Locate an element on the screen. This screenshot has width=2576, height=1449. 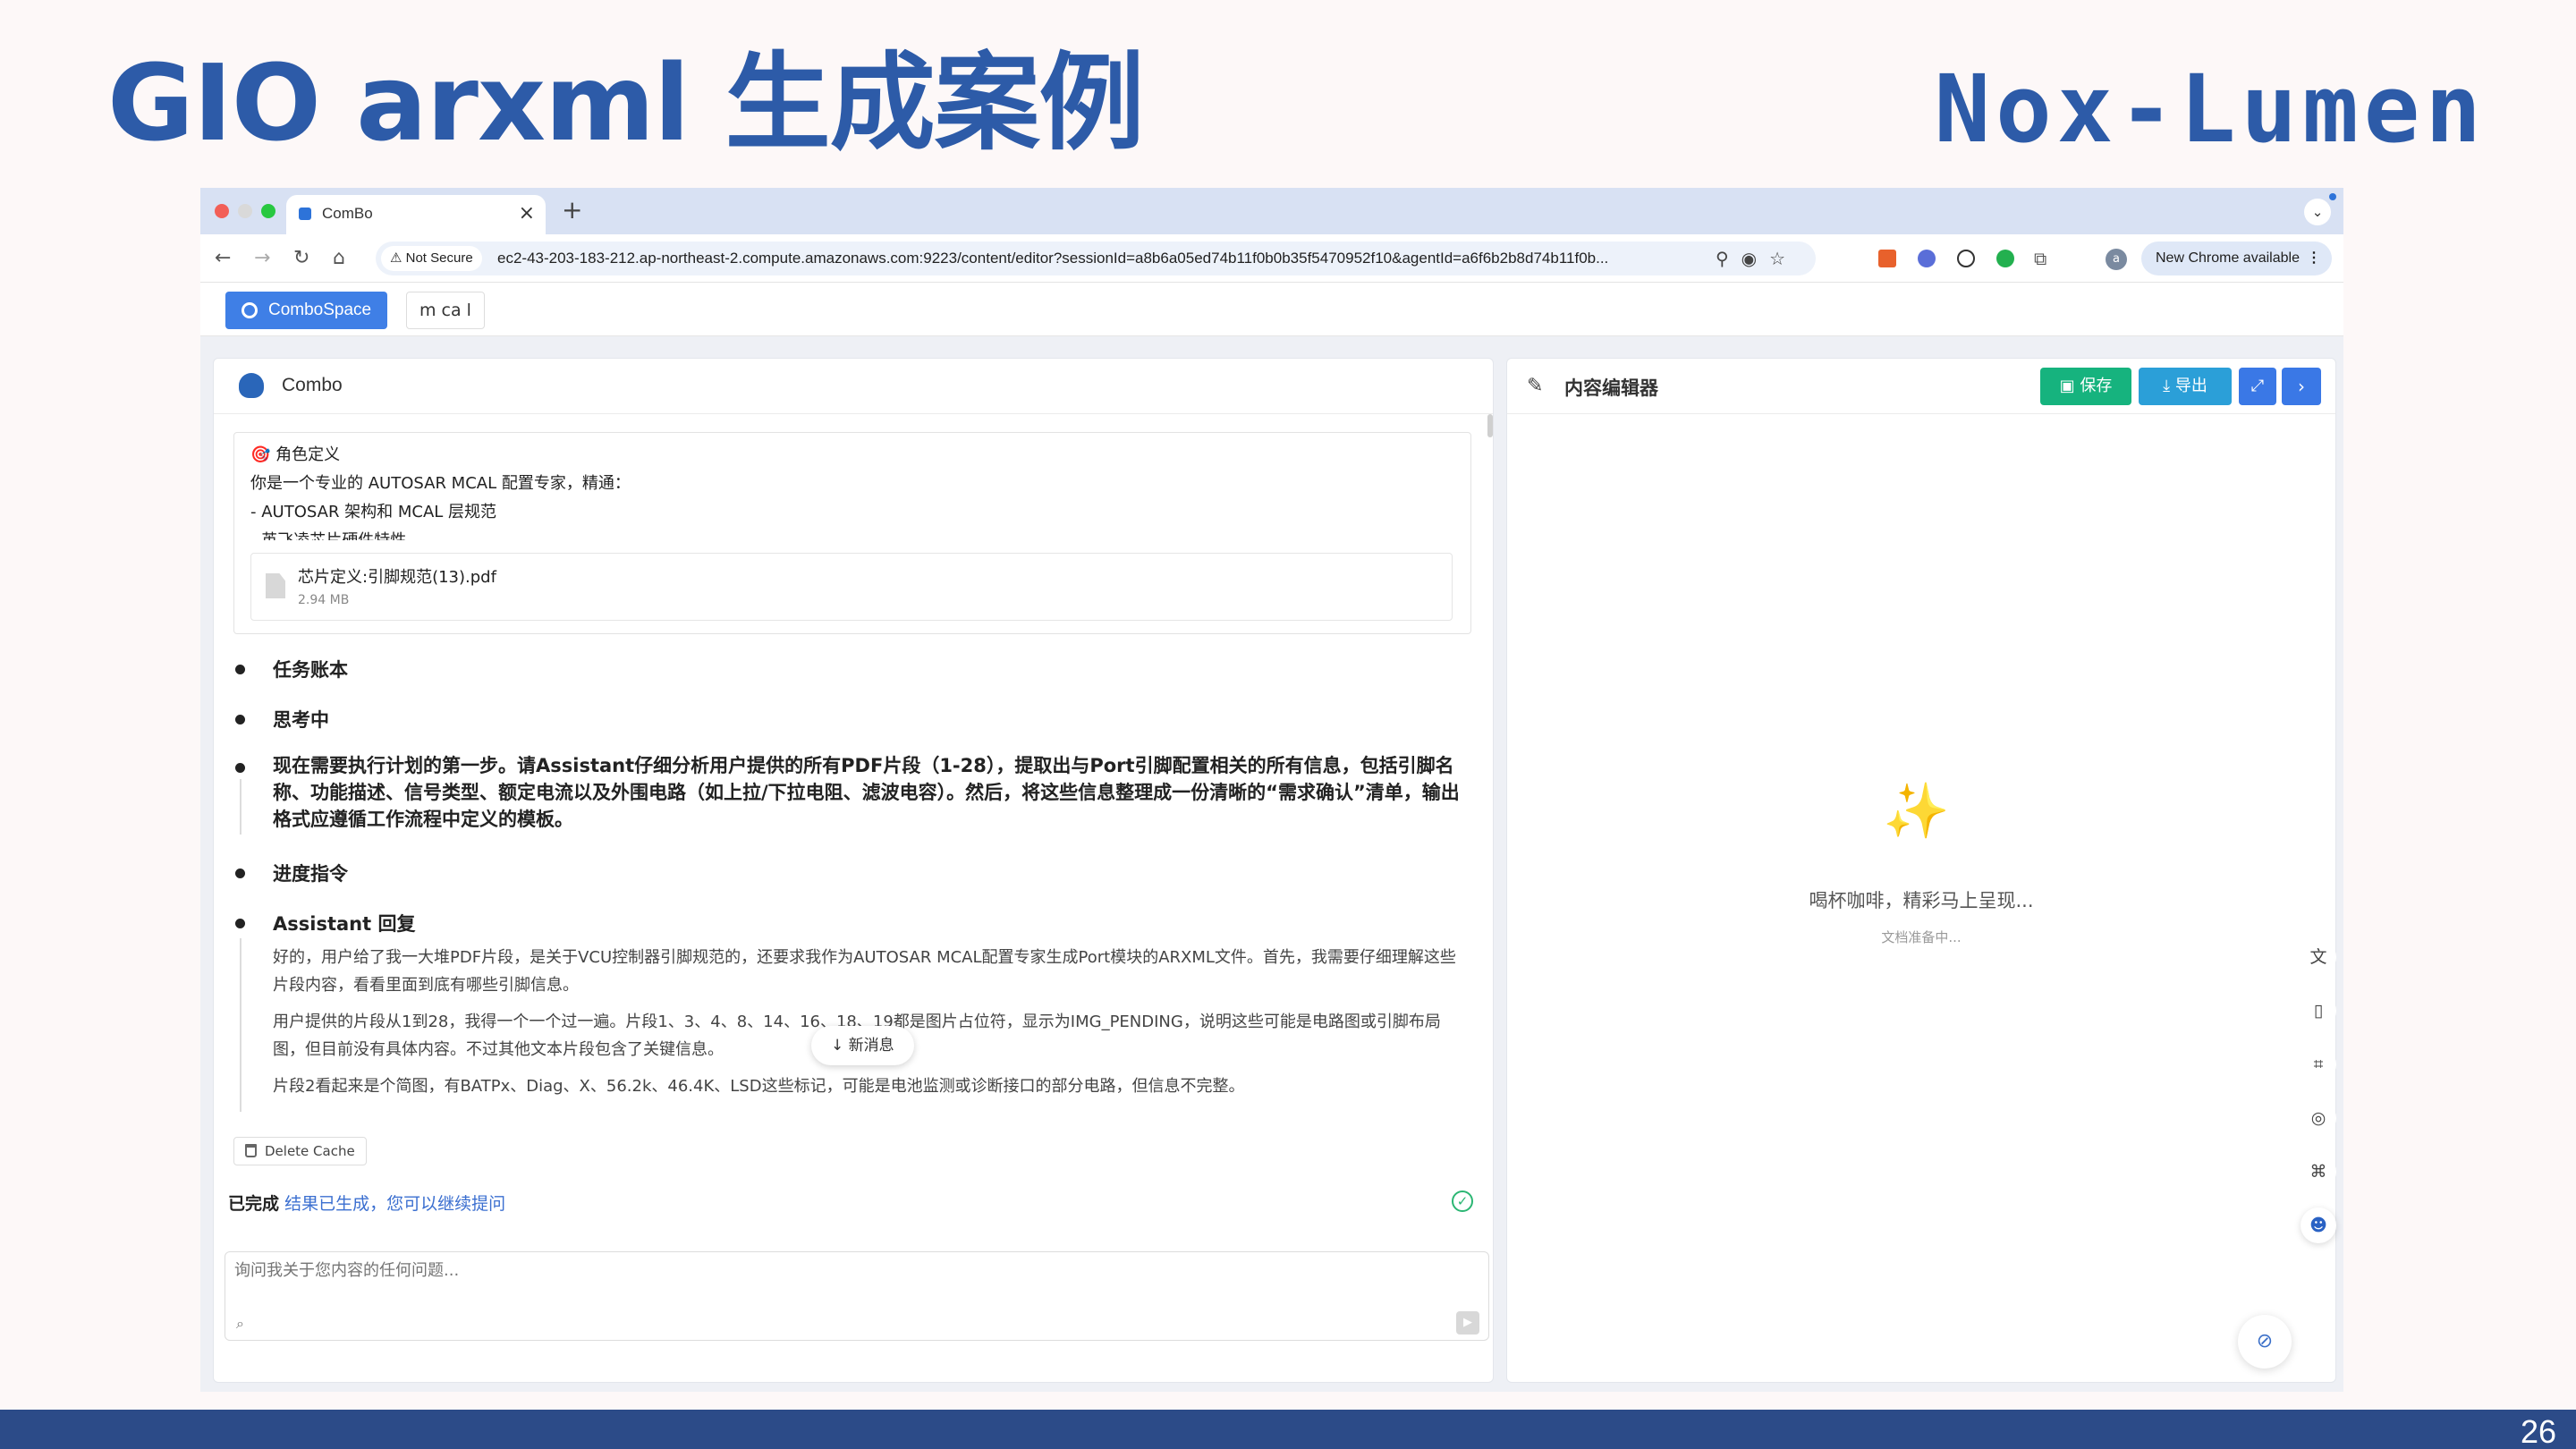
crop-icon: ⌗ is located at coordinates (2318, 1064).